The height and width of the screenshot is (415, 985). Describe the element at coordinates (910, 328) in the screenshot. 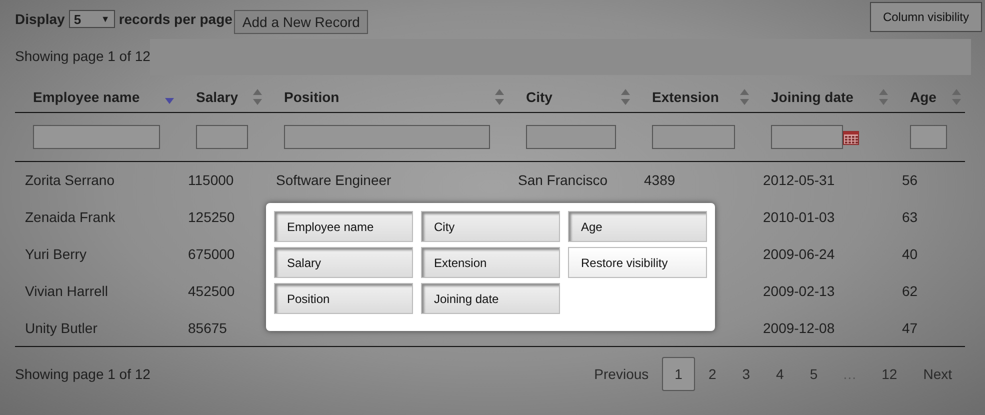

I see `table-cell: 47` at that location.